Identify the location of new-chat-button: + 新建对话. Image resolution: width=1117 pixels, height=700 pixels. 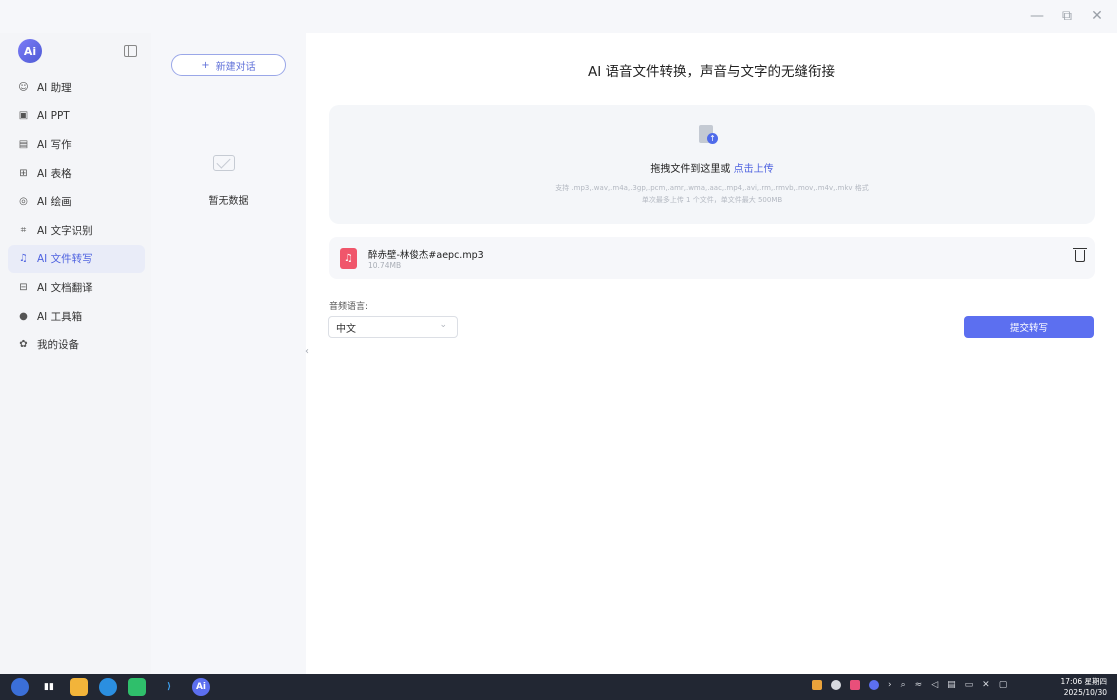
(228, 65).